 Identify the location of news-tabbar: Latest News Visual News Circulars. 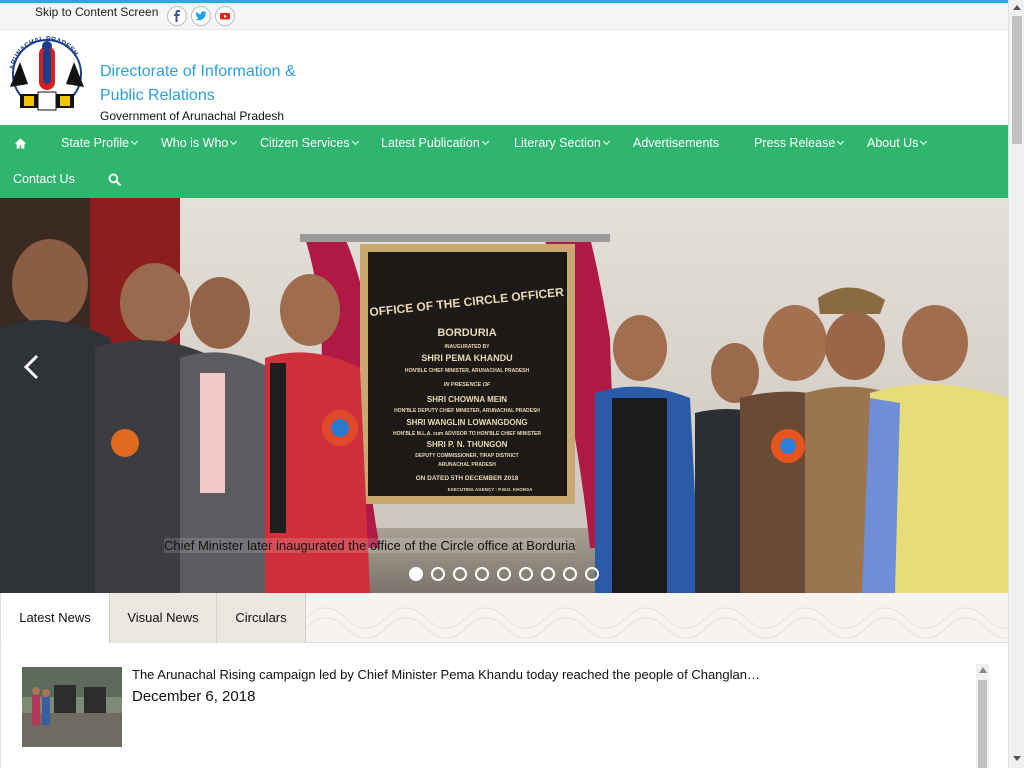
(504, 618).